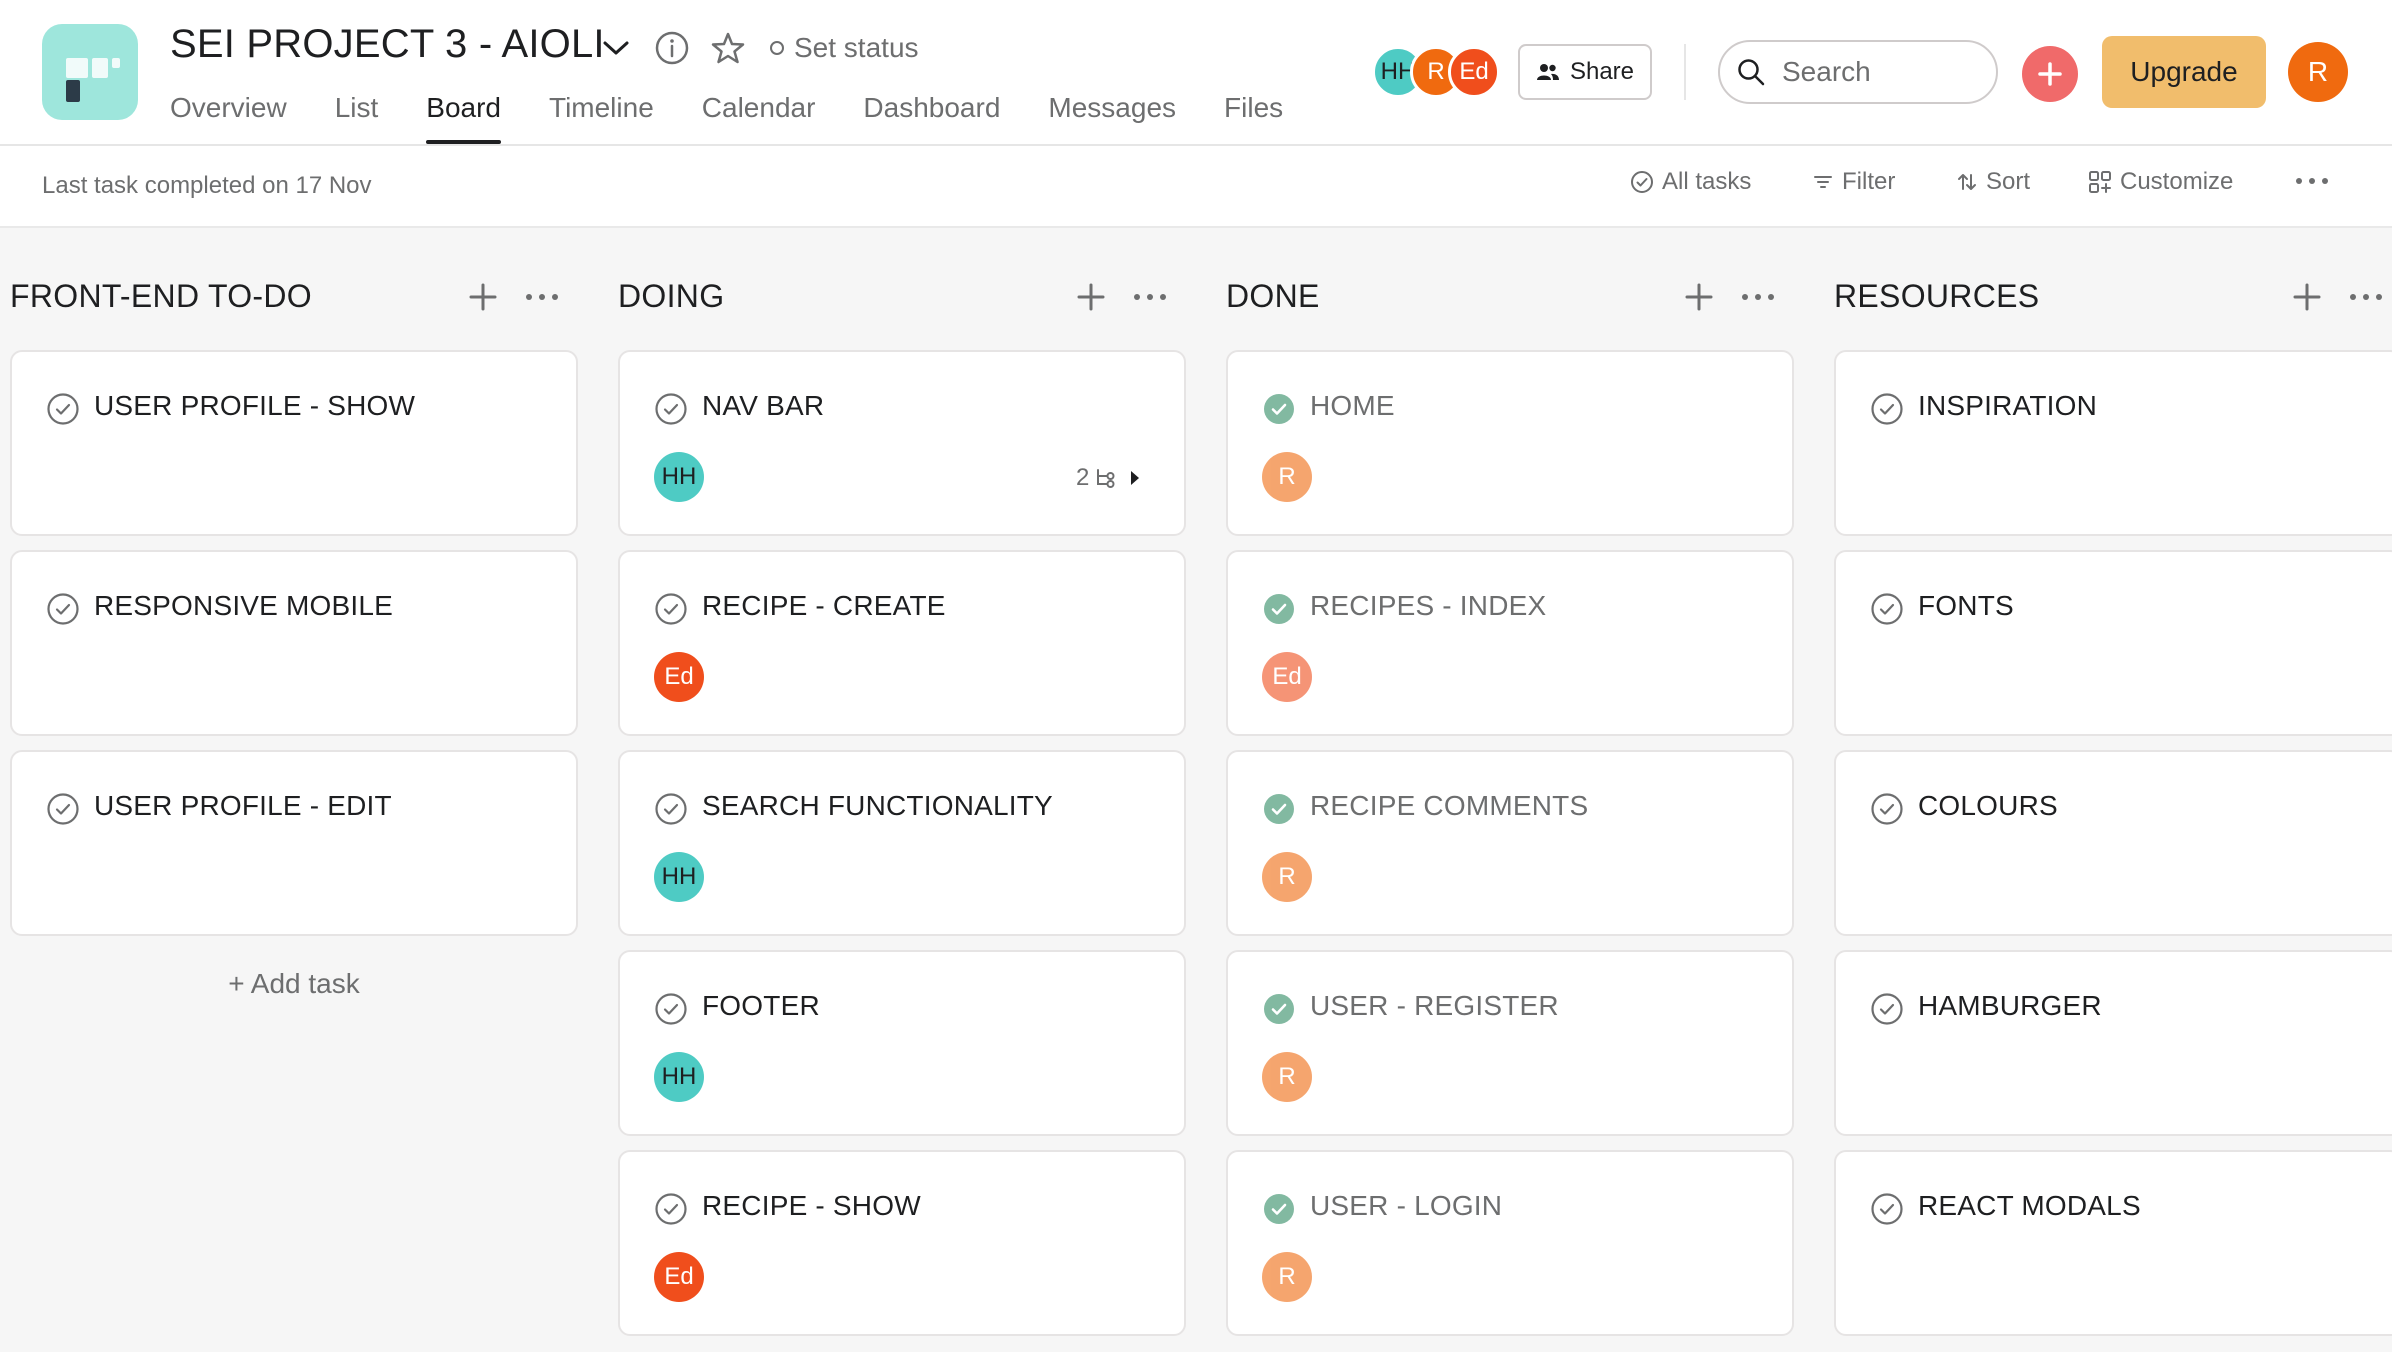  What do you see at coordinates (2050, 74) in the screenshot?
I see `quick-add-button` at bounding box center [2050, 74].